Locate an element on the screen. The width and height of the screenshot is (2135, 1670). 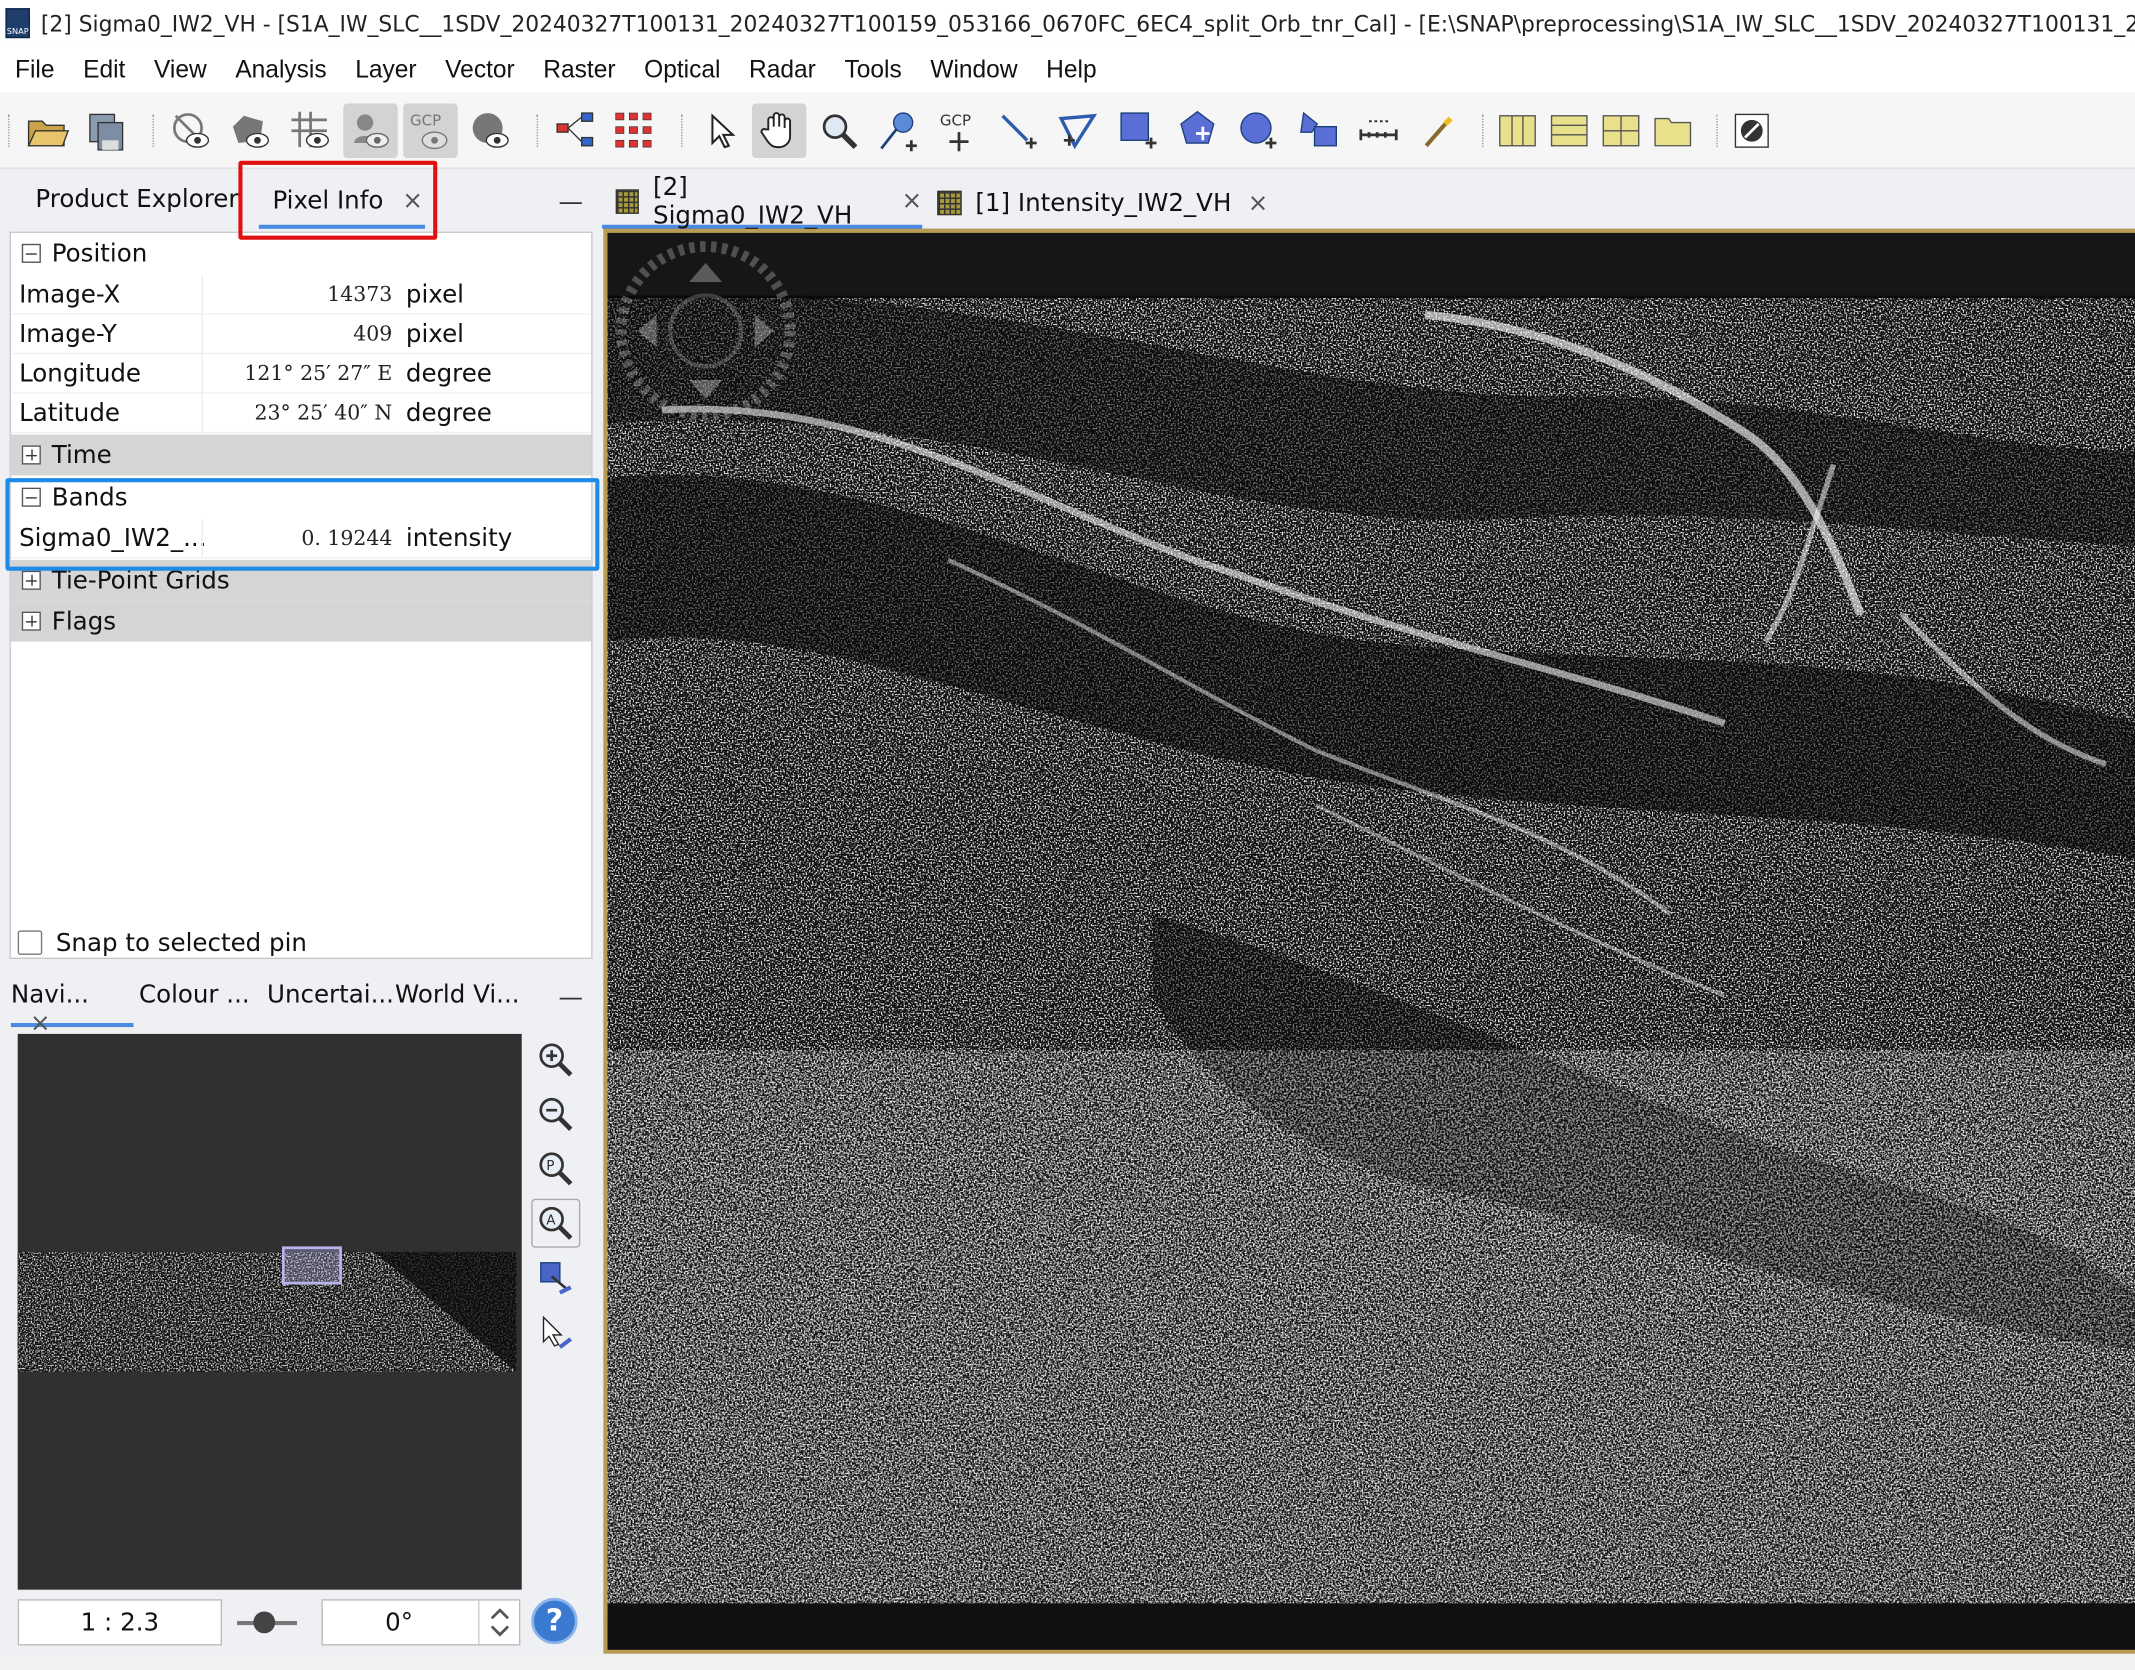
range-finder-icon is located at coordinates (1378, 131).